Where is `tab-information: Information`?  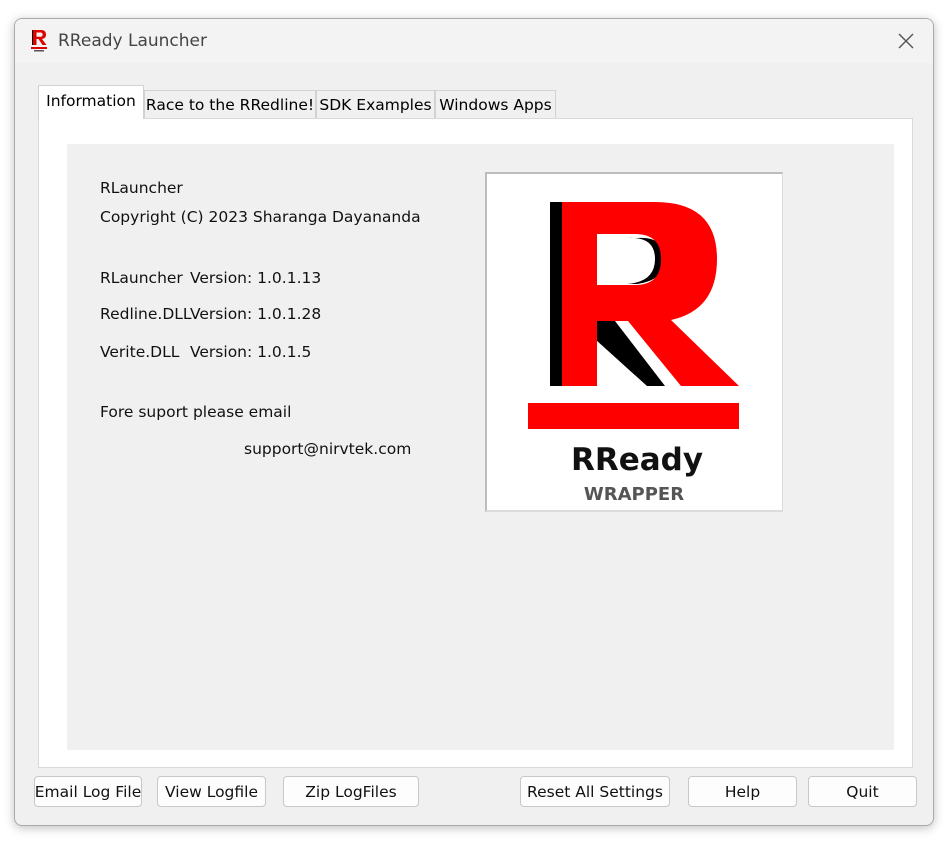
tab-information: Information is located at coordinates (91, 102).